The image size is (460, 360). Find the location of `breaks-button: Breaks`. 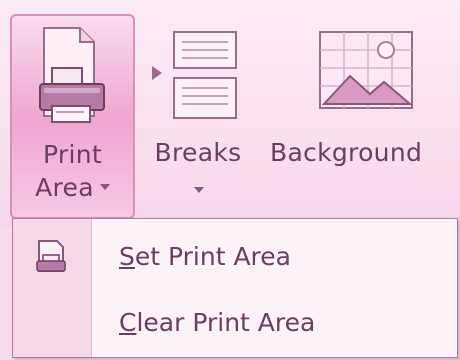

breaks-button: Breaks is located at coordinates (198, 116).